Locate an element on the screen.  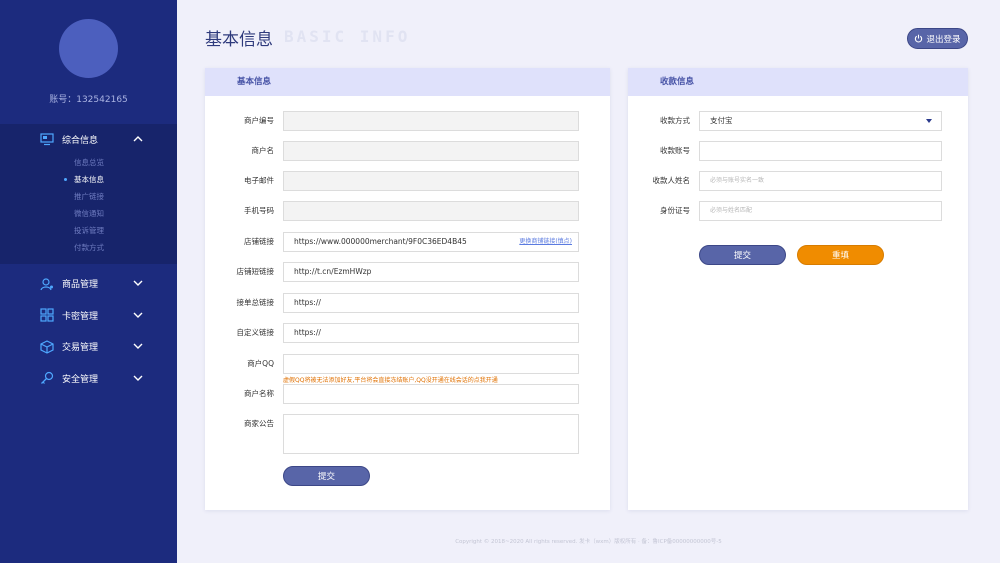
menu-item-overview: 综合信息 is located at coordinates (88, 139).